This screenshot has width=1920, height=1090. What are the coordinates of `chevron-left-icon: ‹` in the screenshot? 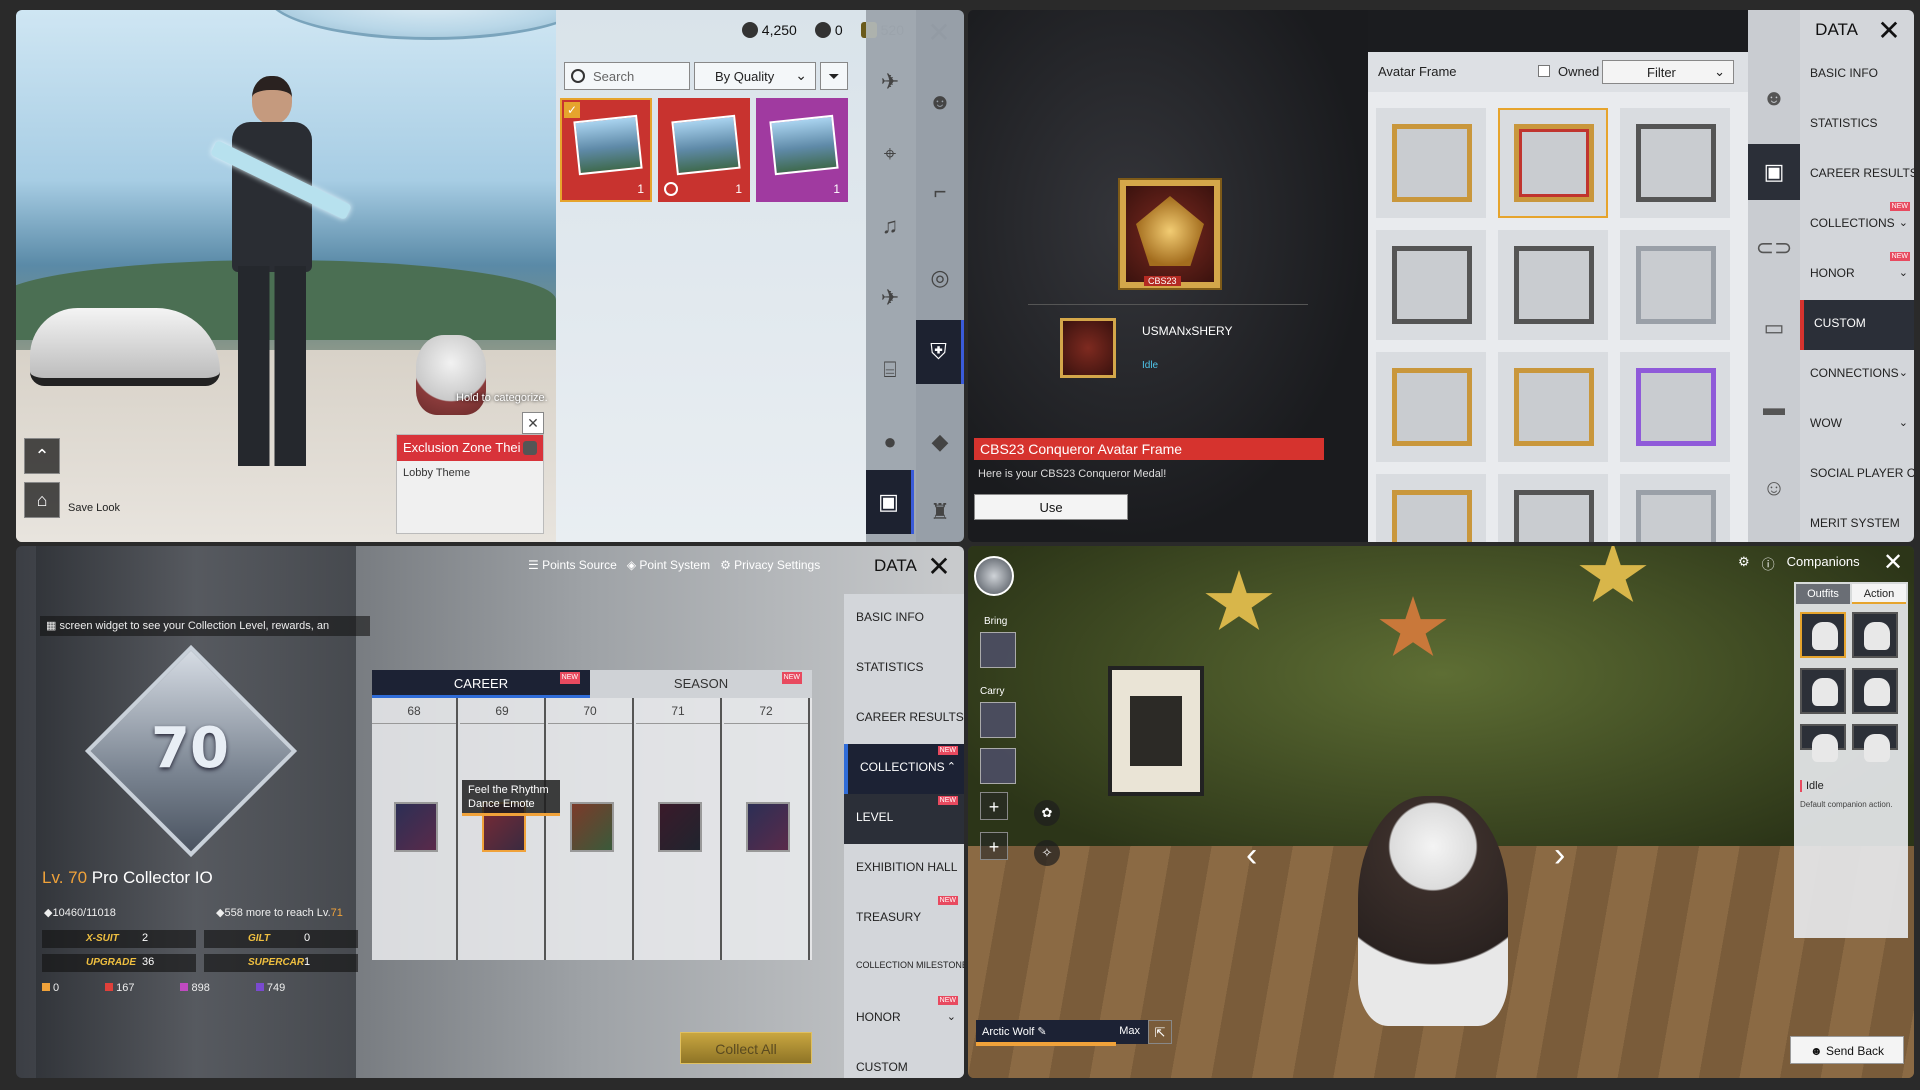 It's located at (1251, 855).